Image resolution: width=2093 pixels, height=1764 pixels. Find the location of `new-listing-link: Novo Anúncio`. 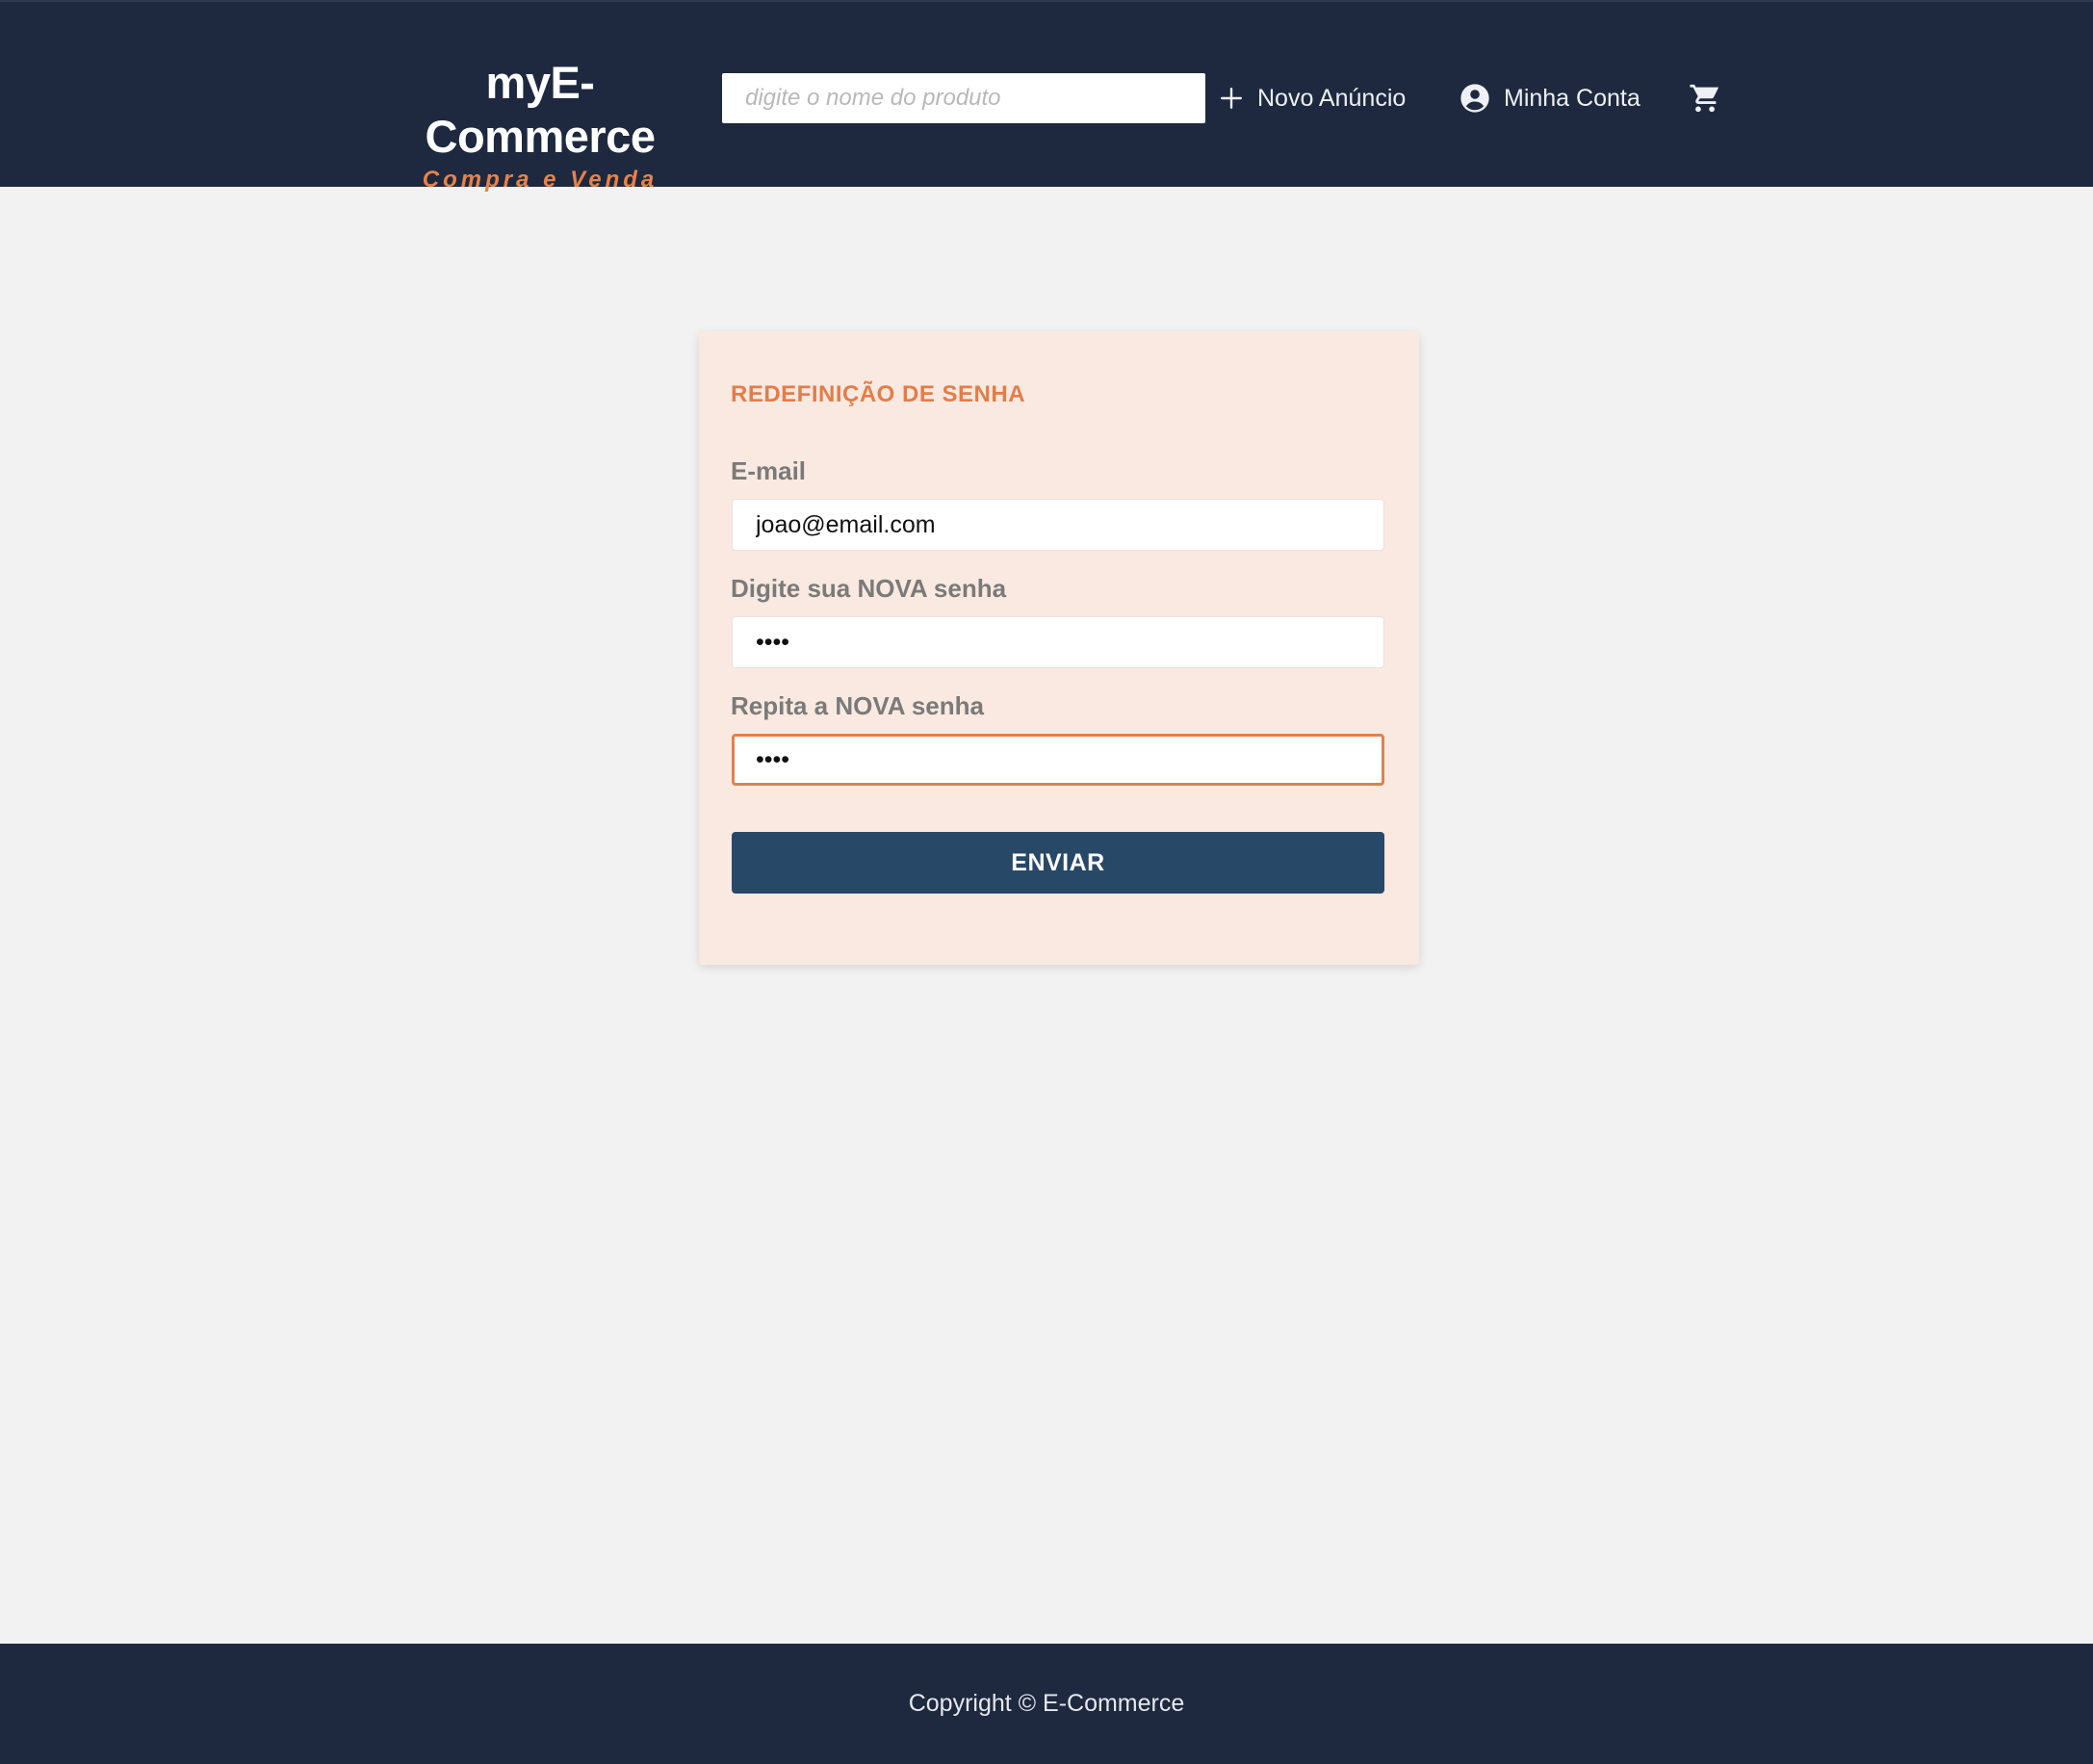

new-listing-link: Novo Anúncio is located at coordinates (1312, 98).